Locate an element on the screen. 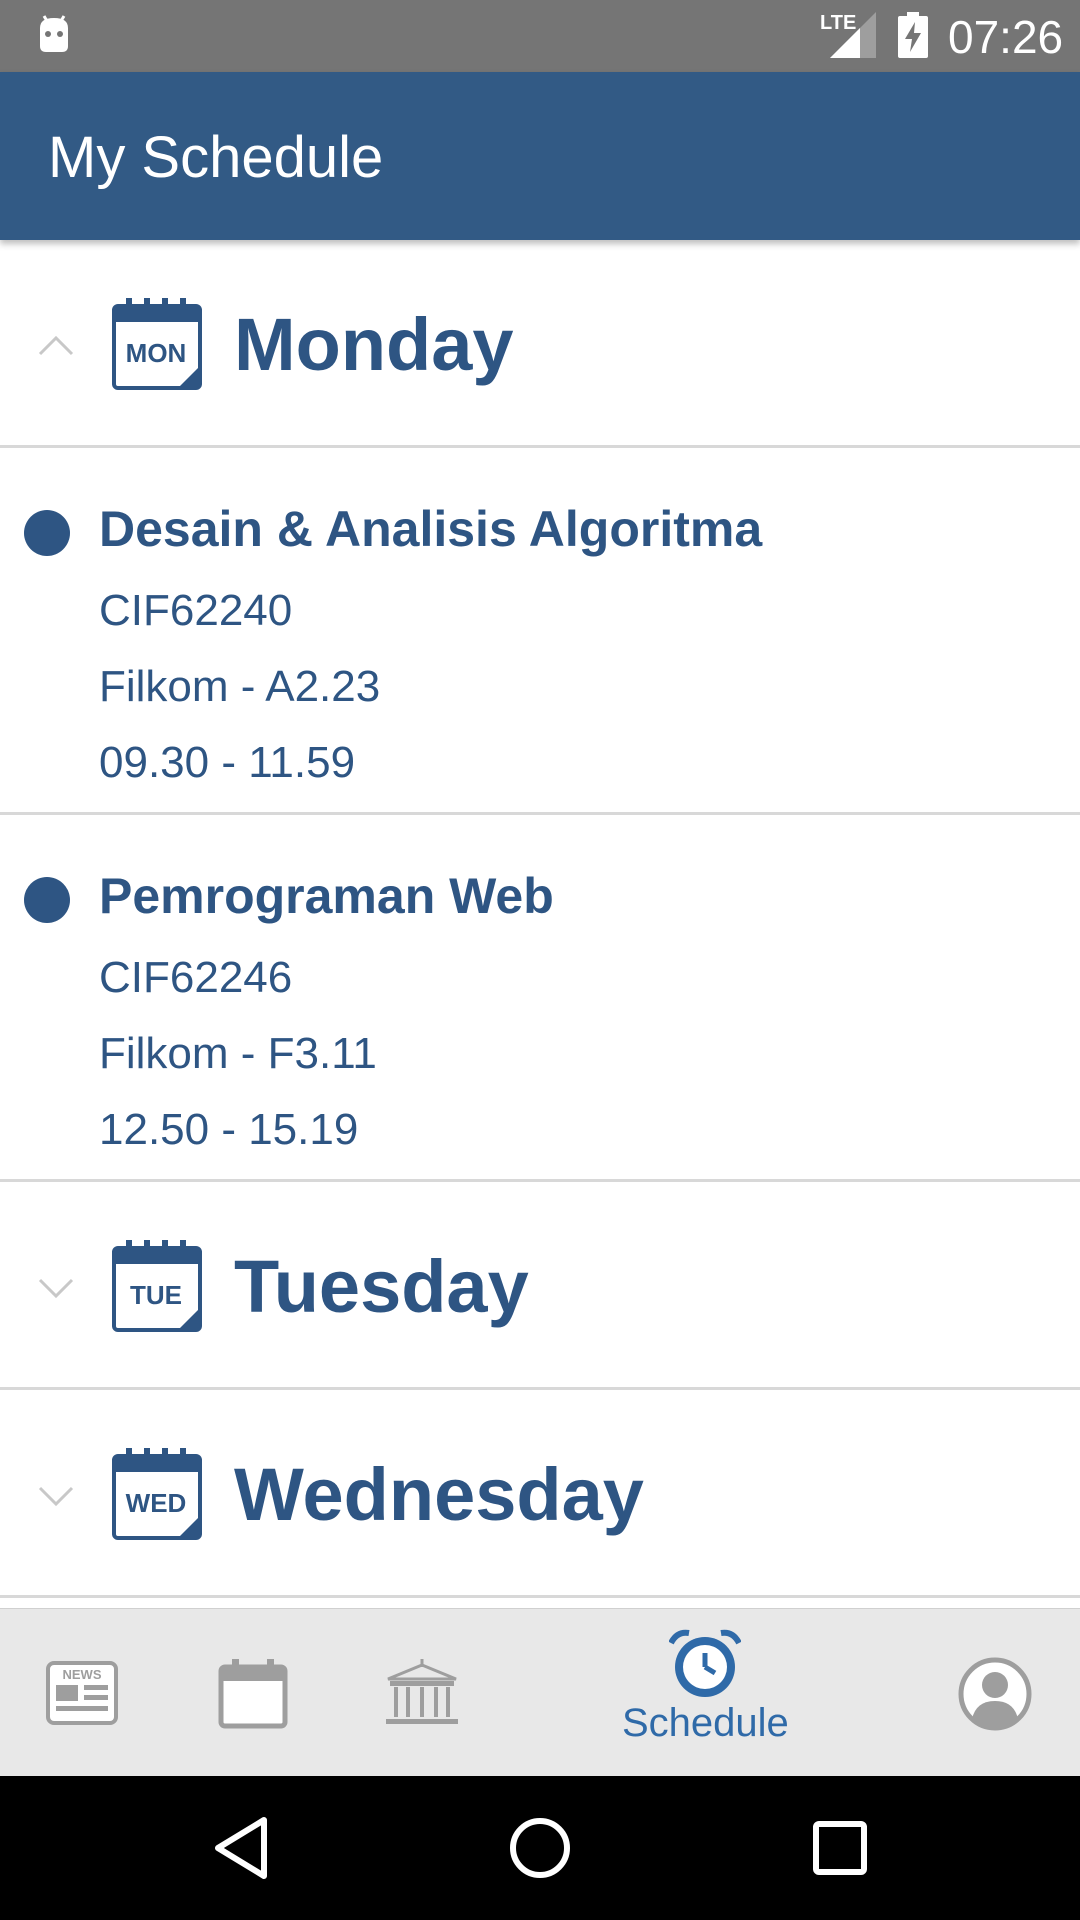 The height and width of the screenshot is (1920, 1080). system-navigation-bar is located at coordinates (540, 1848).